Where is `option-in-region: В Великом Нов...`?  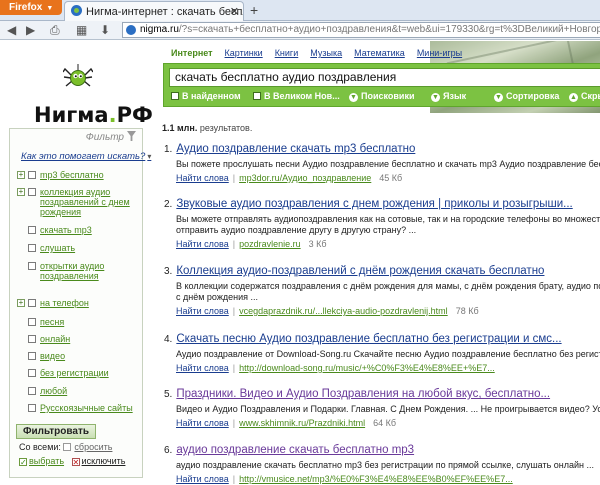 option-in-region: В Великом Нов... is located at coordinates (296, 96).